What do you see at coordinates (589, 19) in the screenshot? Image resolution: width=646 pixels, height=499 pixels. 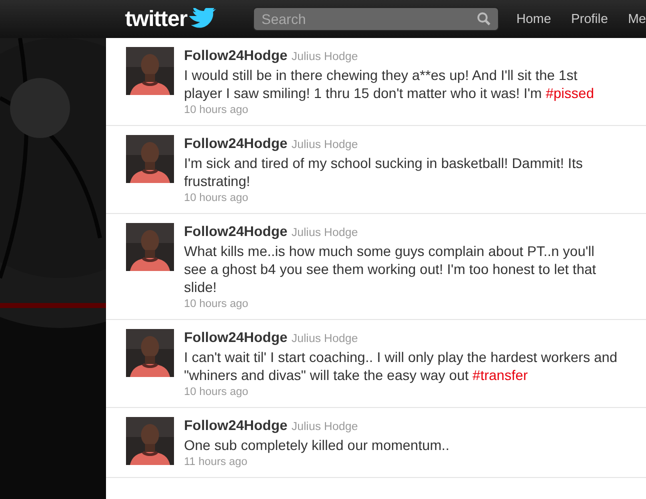 I see `nav-link: Profile` at bounding box center [589, 19].